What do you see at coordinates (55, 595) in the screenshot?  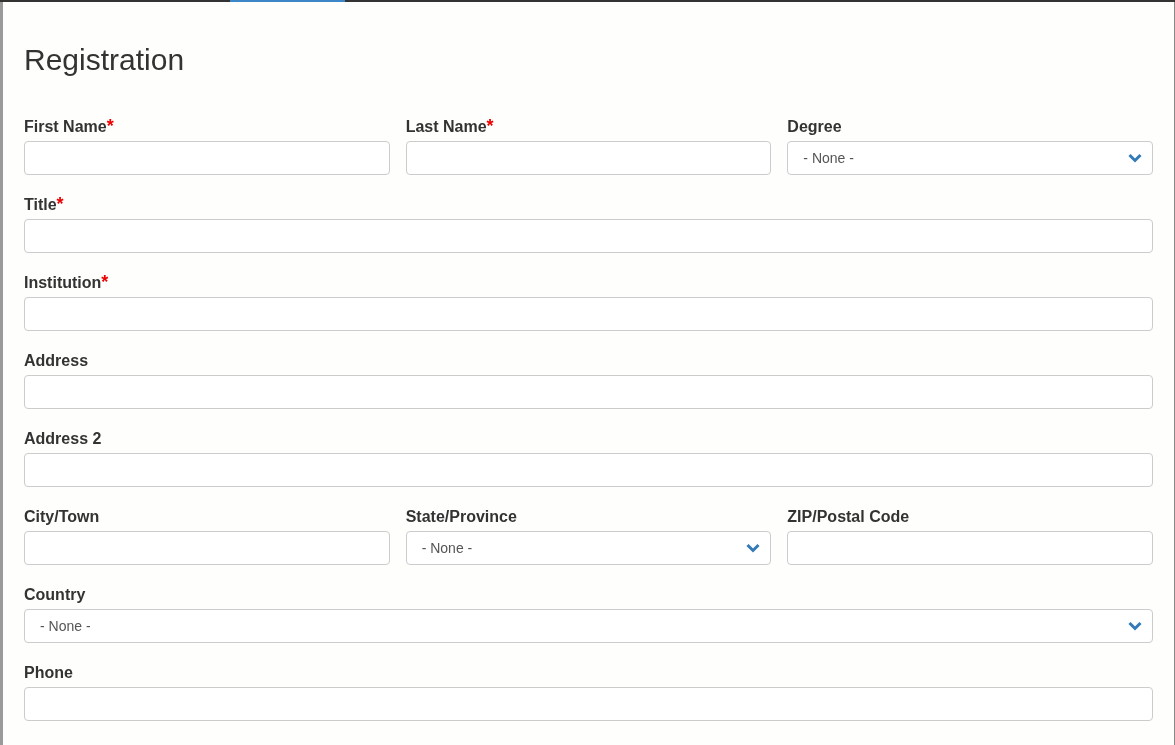 I see `field-label: Country` at bounding box center [55, 595].